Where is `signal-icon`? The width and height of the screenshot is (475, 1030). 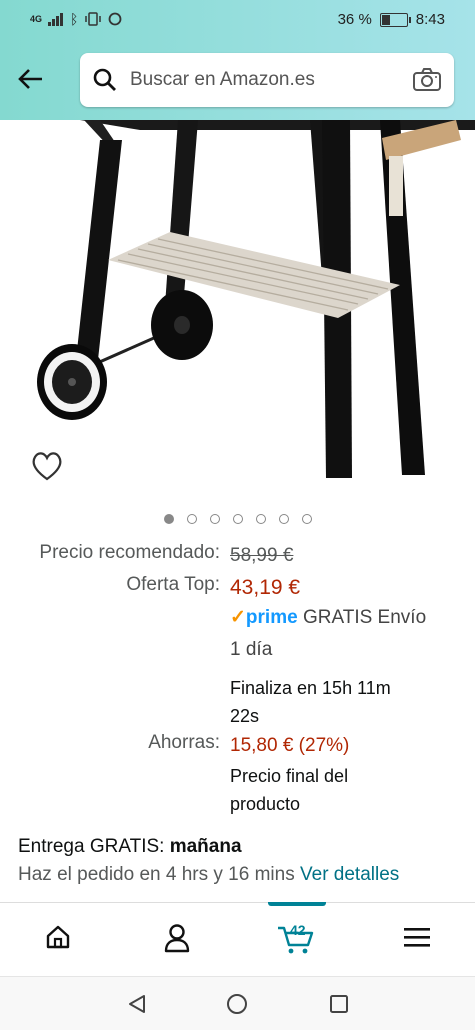 signal-icon is located at coordinates (56, 19).